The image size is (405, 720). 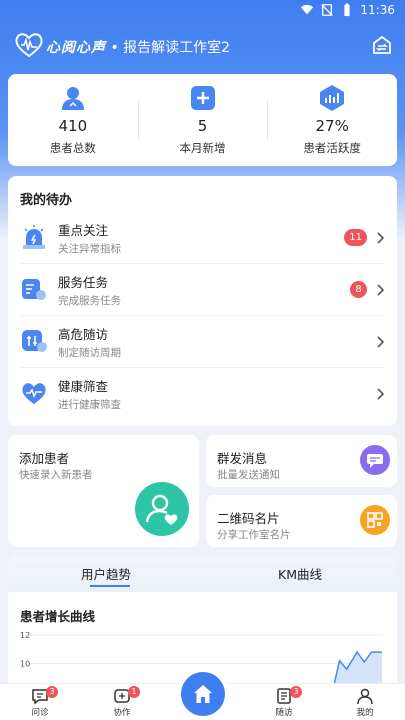 I want to click on stat-value: 5, so click(x=202, y=126).